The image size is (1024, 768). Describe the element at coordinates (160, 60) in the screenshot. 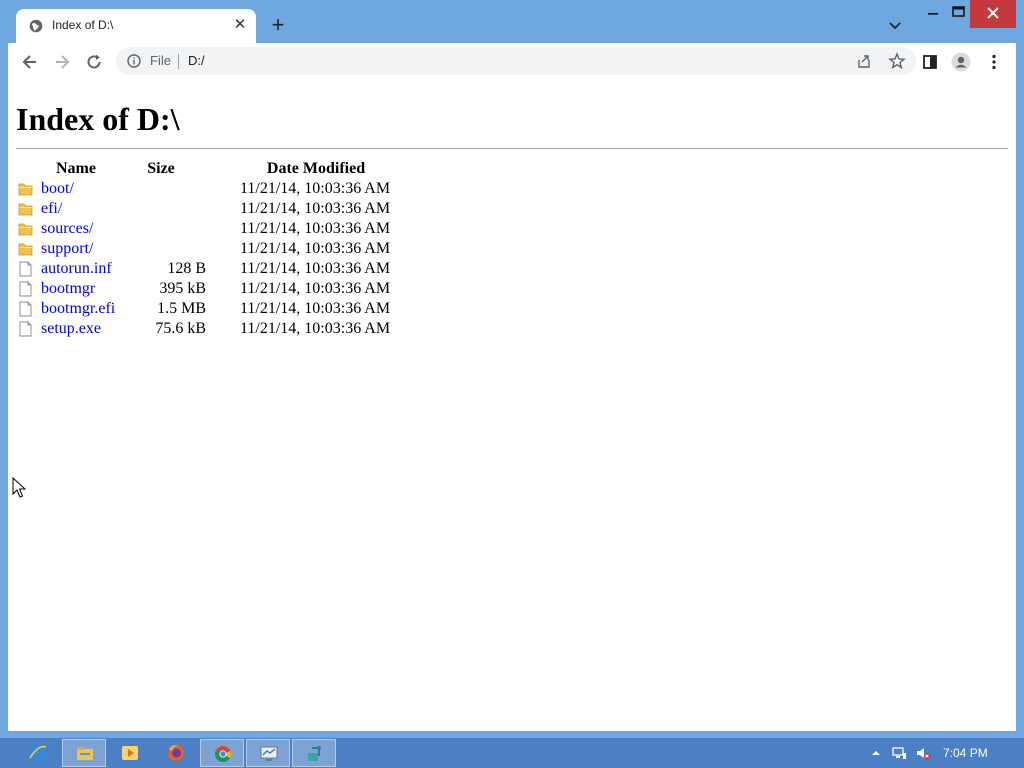

I see `scheme-label: File` at that location.